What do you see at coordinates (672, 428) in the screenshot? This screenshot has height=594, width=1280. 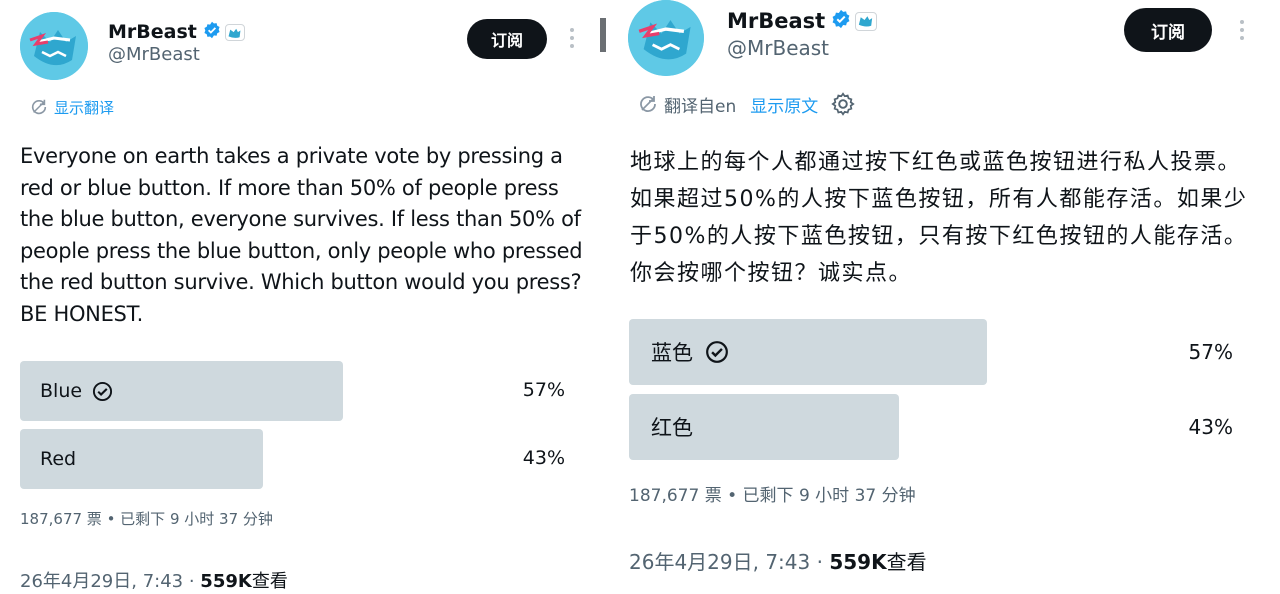 I see `poll-option-label: 红色` at bounding box center [672, 428].